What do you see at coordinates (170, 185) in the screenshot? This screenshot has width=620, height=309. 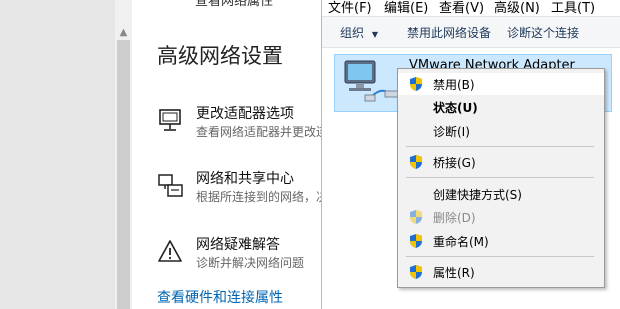 I see `network-share-icon` at bounding box center [170, 185].